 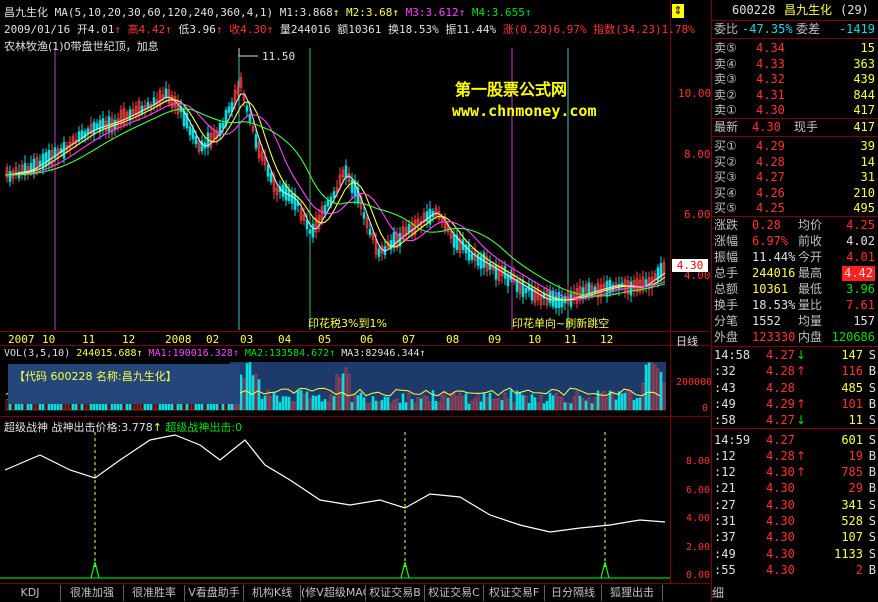 I want to click on watermark-url: www.chnmoney.com, so click(x=524, y=111).